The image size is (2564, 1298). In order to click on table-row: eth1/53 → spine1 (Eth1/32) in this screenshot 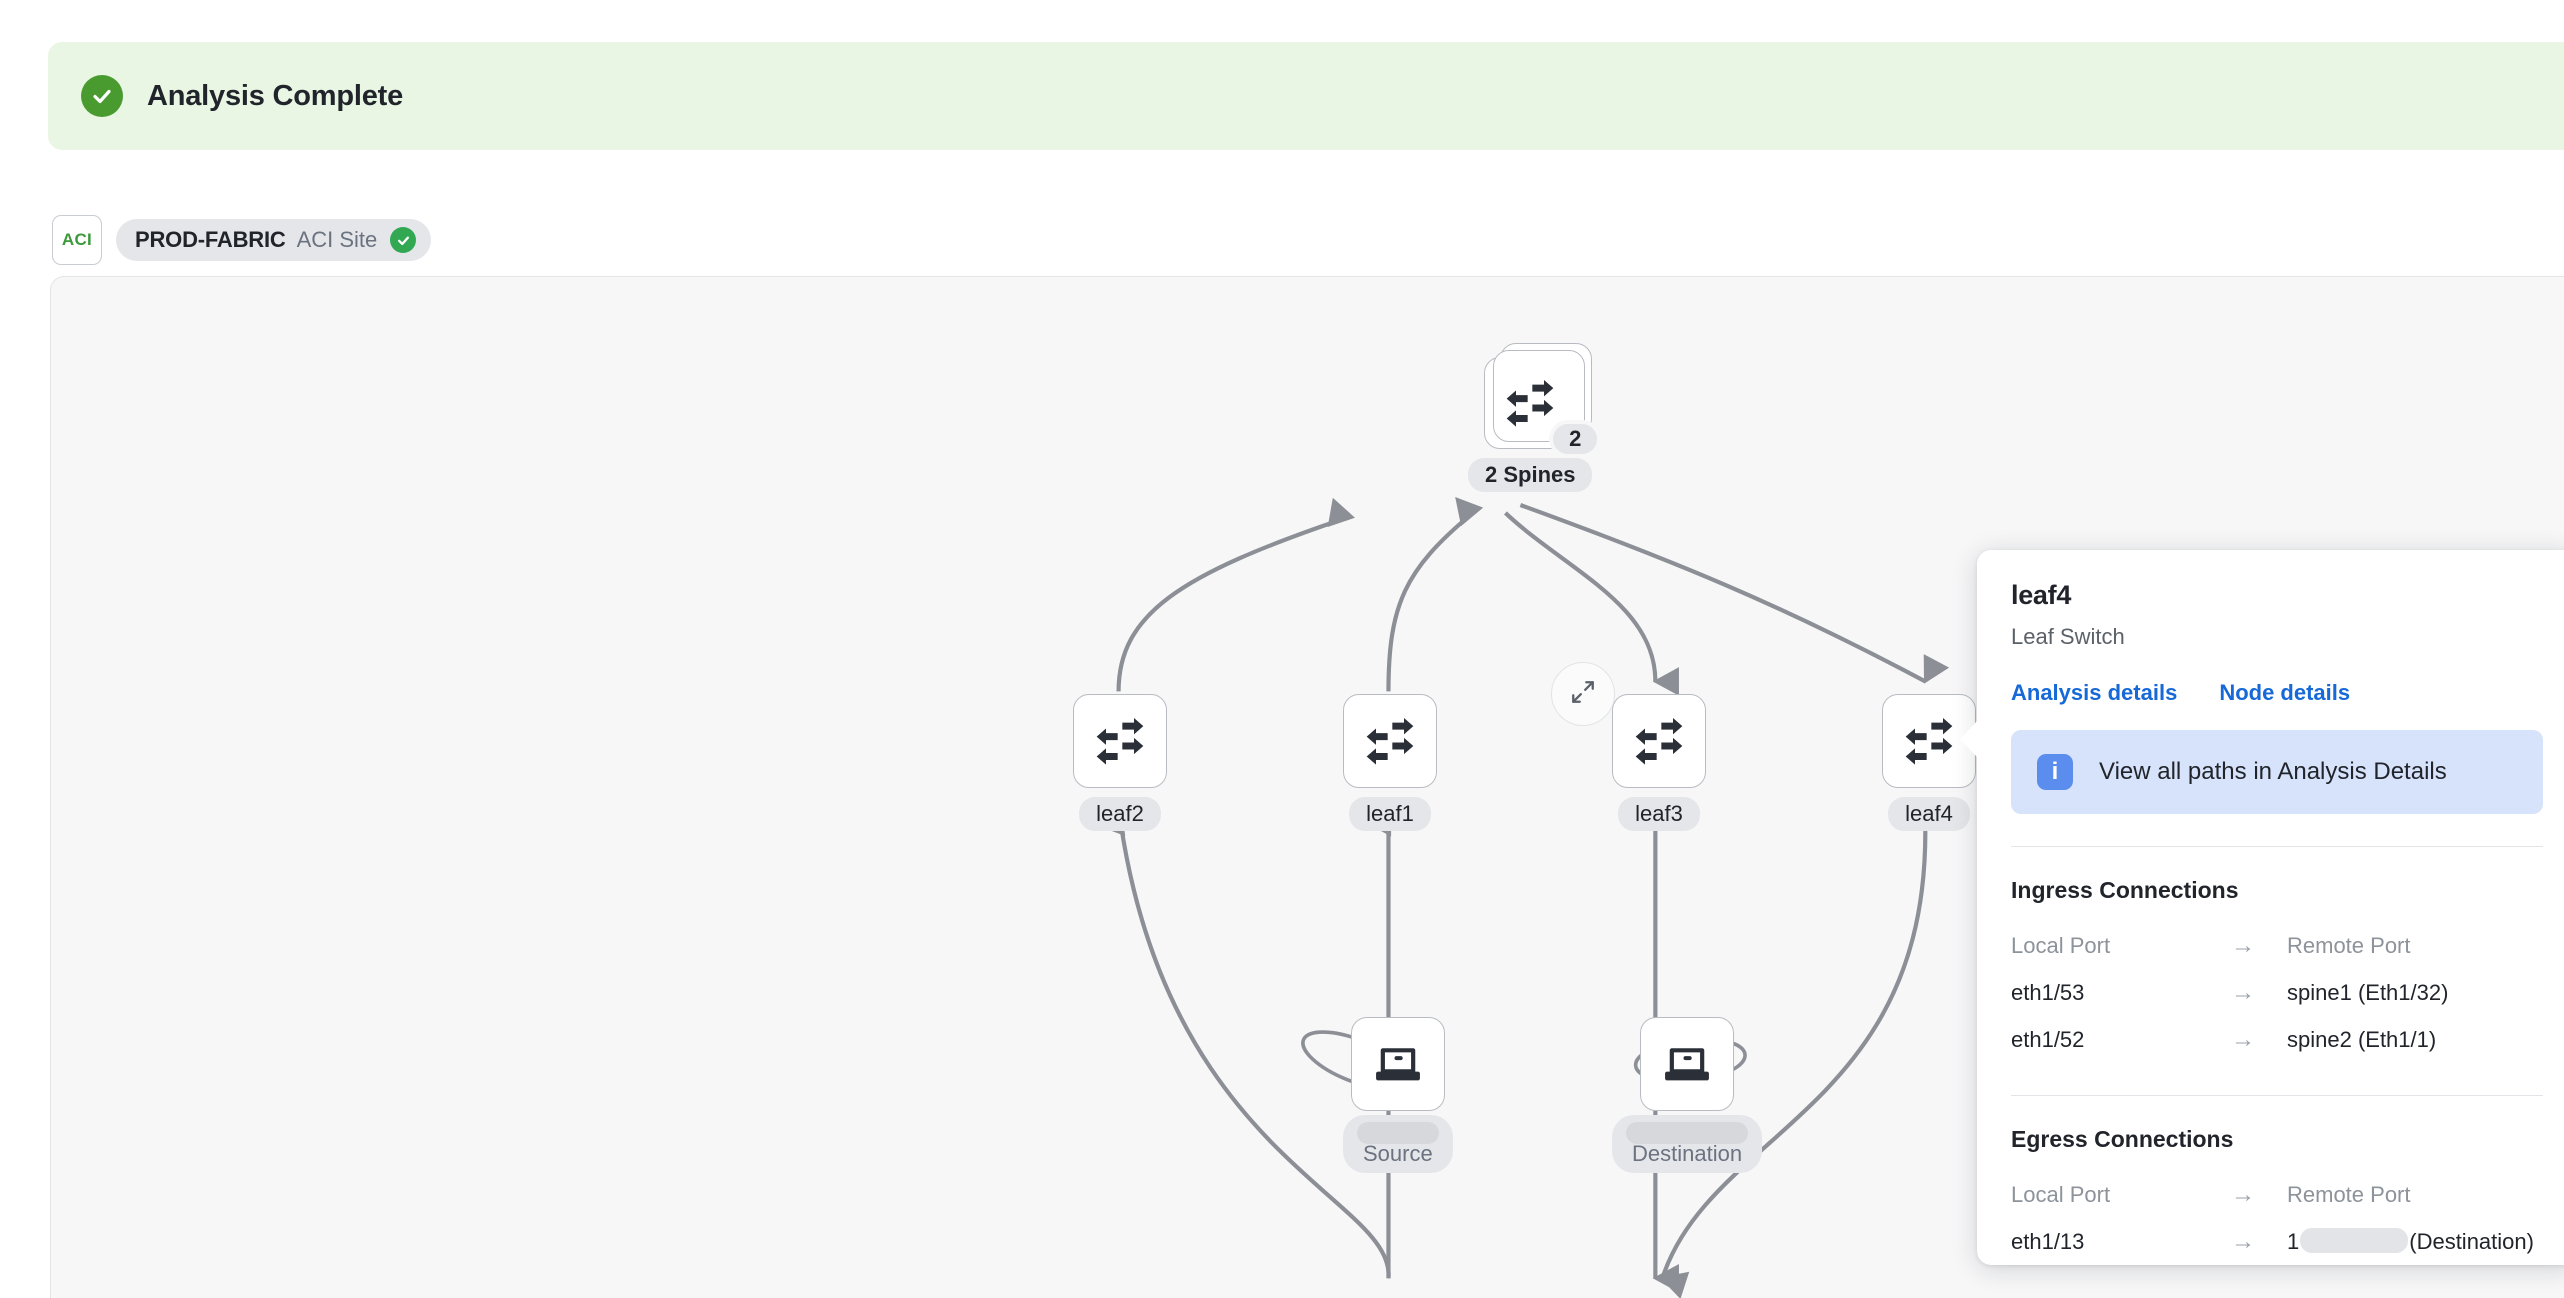, I will do `click(2277, 992)`.